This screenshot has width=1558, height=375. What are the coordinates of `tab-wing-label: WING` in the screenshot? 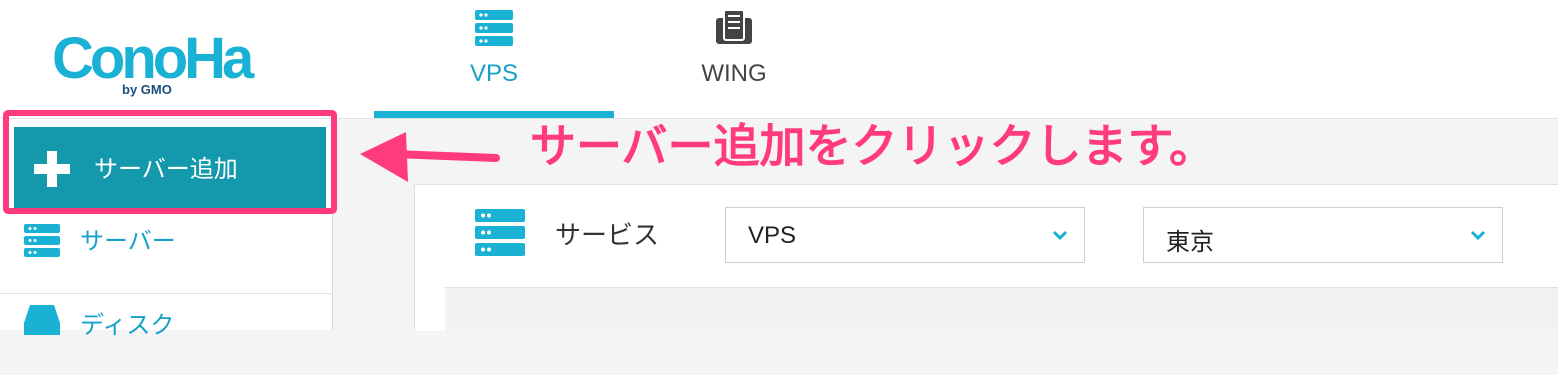 It's located at (734, 73).